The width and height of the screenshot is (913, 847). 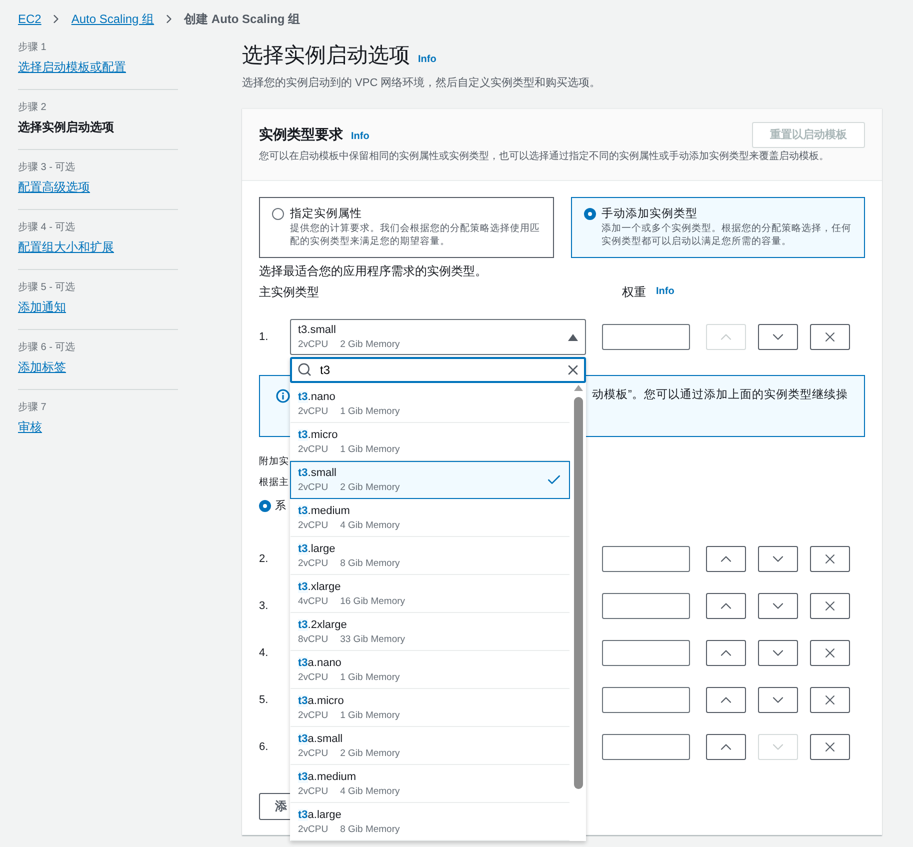 What do you see at coordinates (280, 506) in the screenshot?
I see `radio-label: 系` at bounding box center [280, 506].